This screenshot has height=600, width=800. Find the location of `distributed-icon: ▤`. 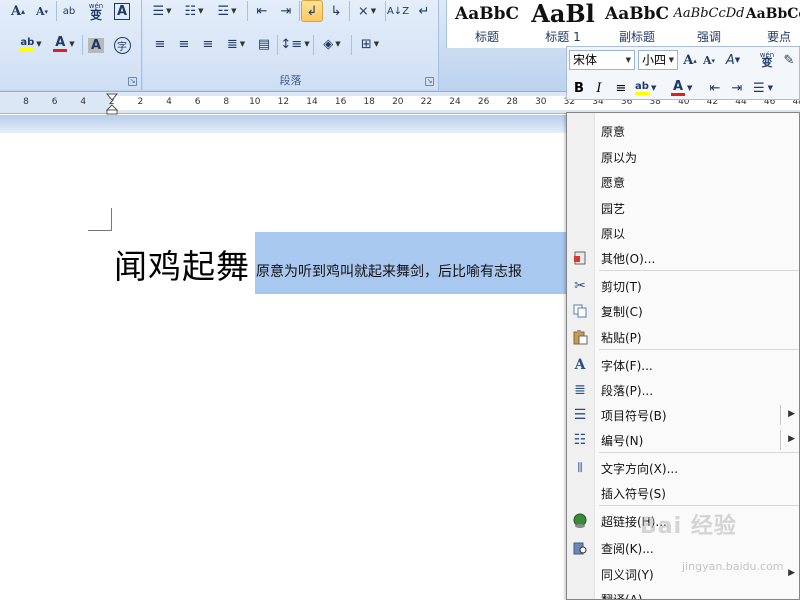

distributed-icon: ▤ is located at coordinates (264, 44).